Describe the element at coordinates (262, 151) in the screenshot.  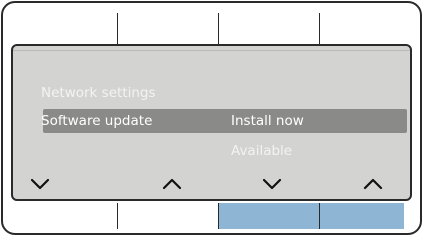
I see `status-text: Available` at that location.